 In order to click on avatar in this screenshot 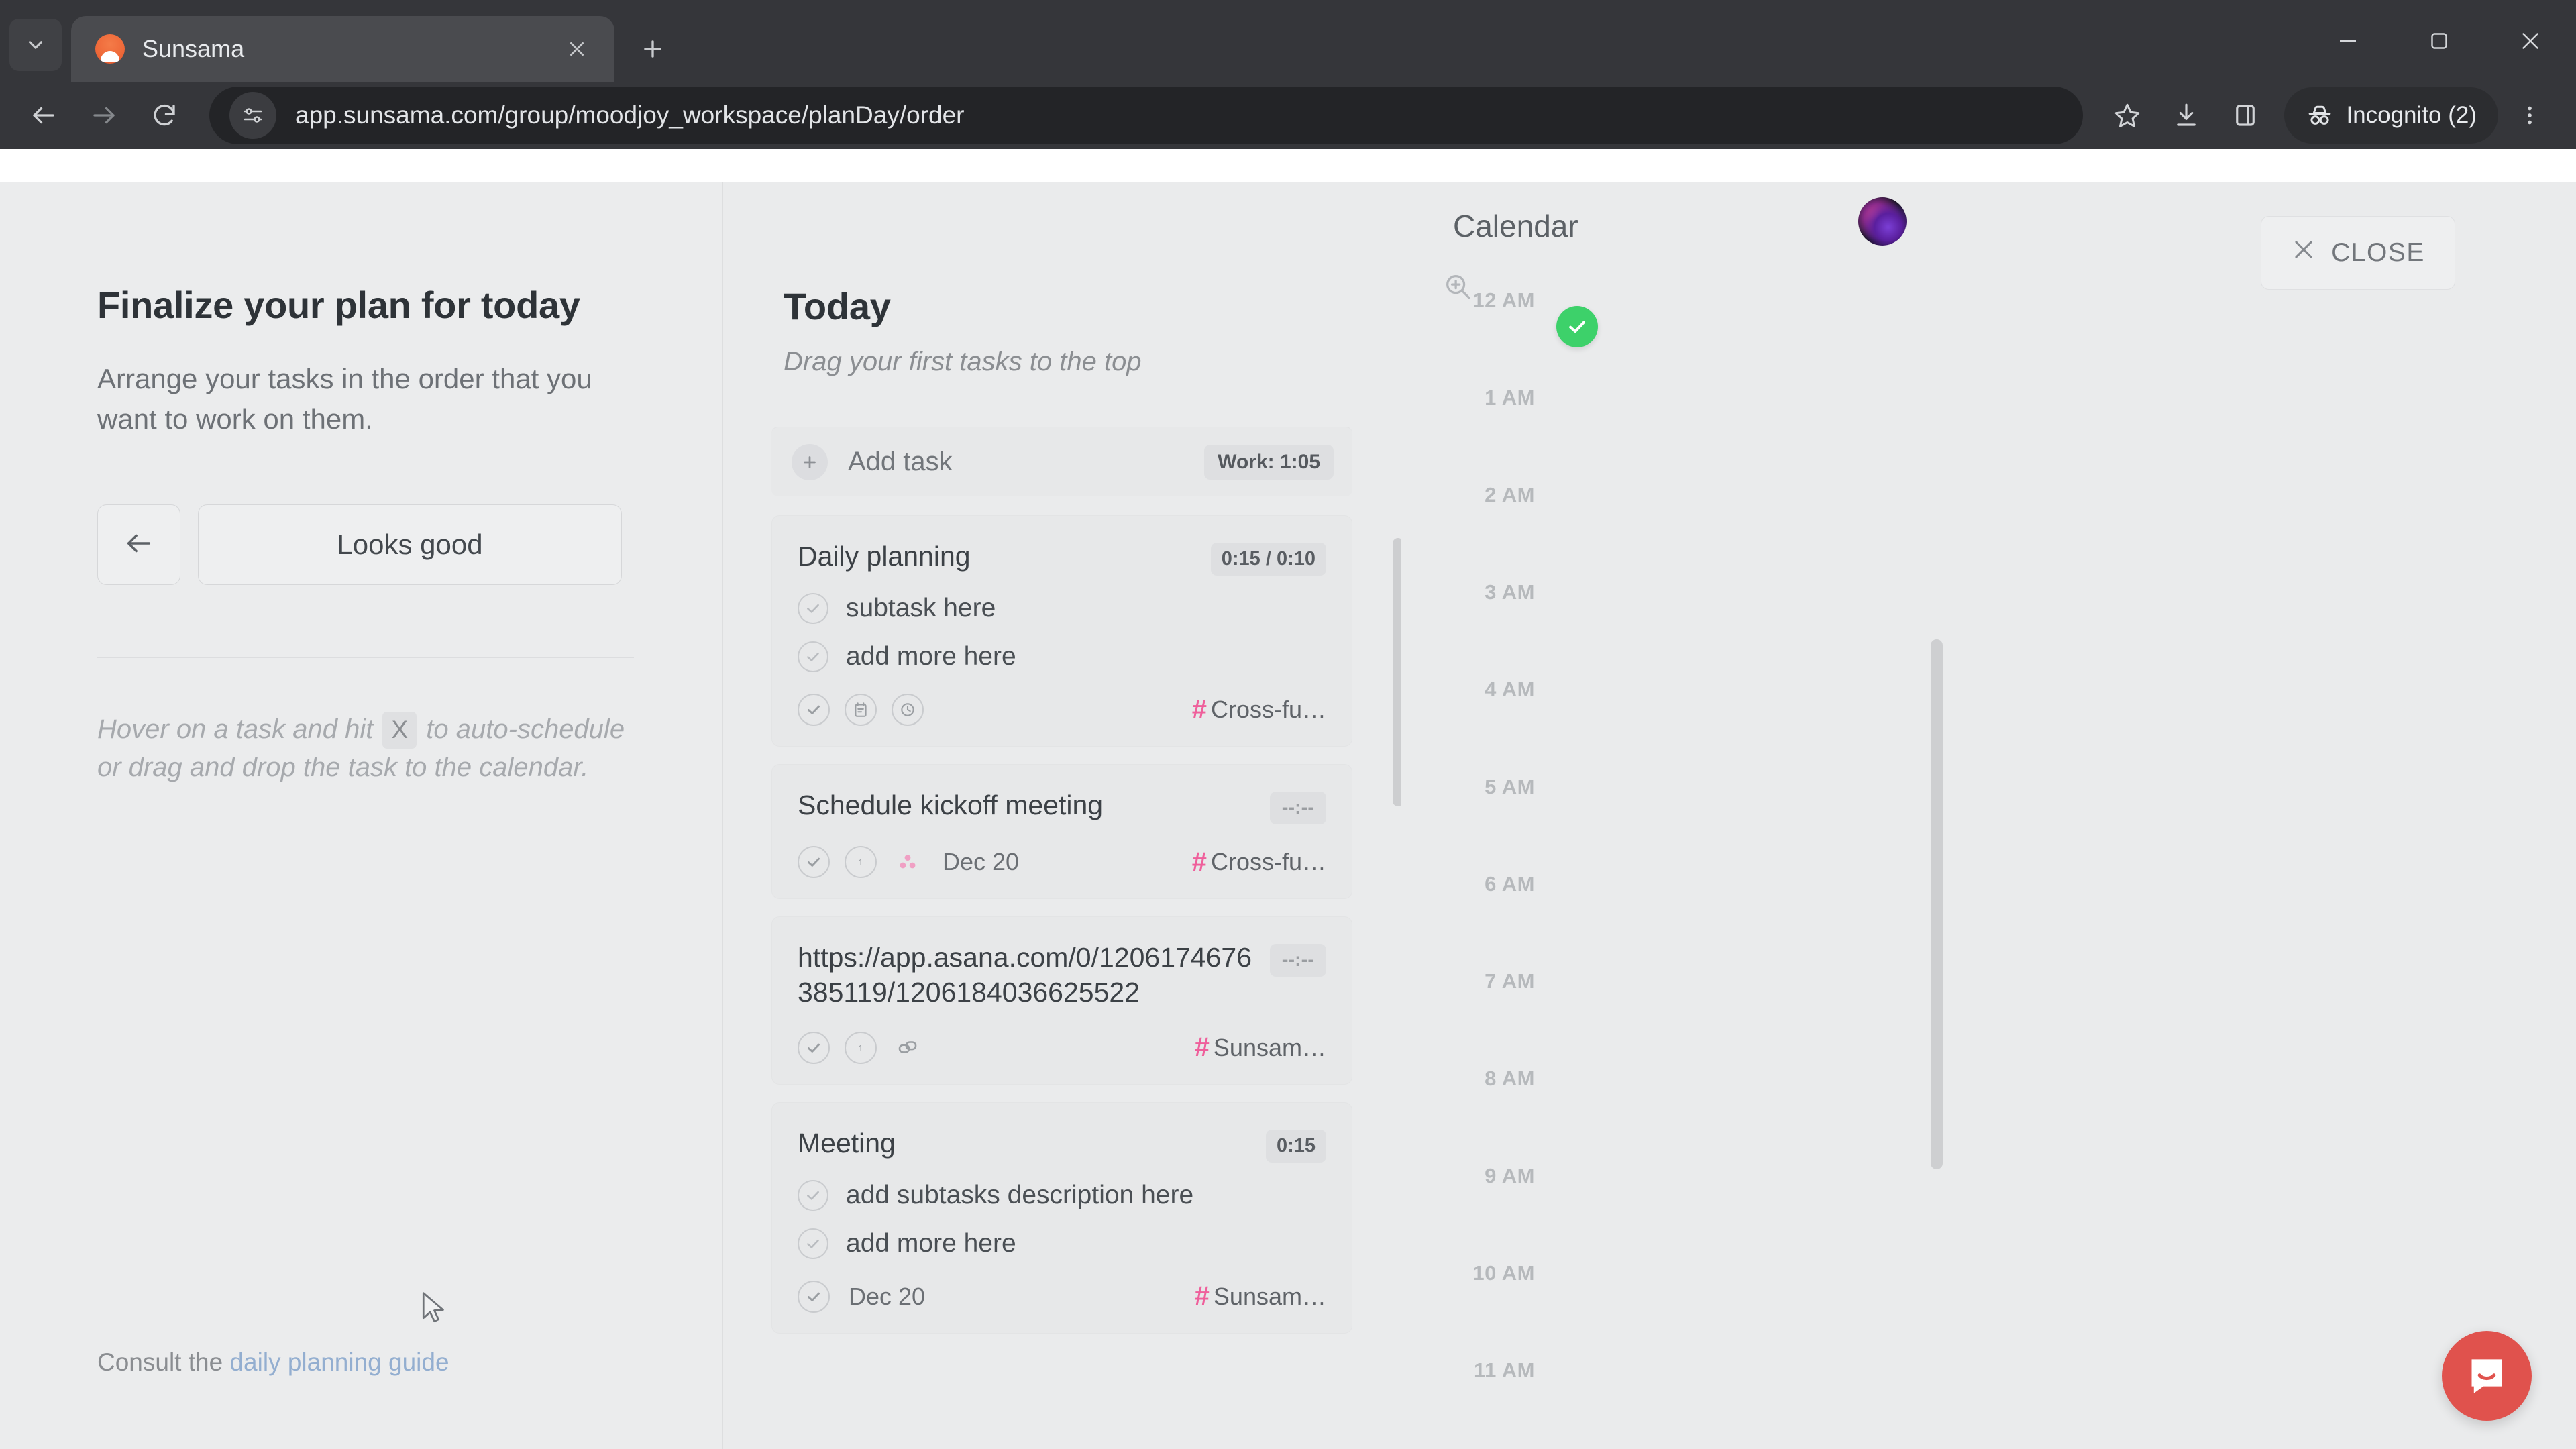, I will do `click(1882, 221)`.